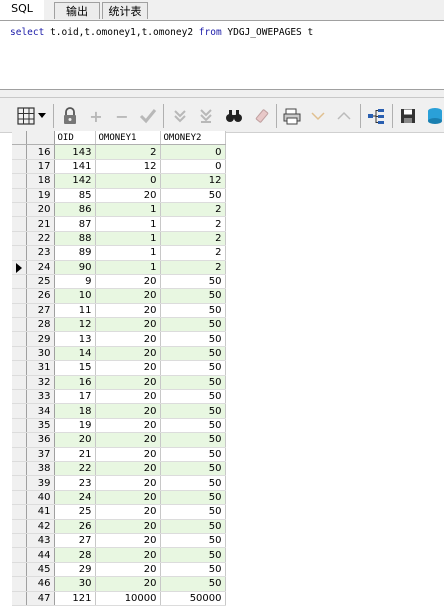 The image size is (444, 613). Describe the element at coordinates (292, 116) in the screenshot. I see `print-icon` at that location.